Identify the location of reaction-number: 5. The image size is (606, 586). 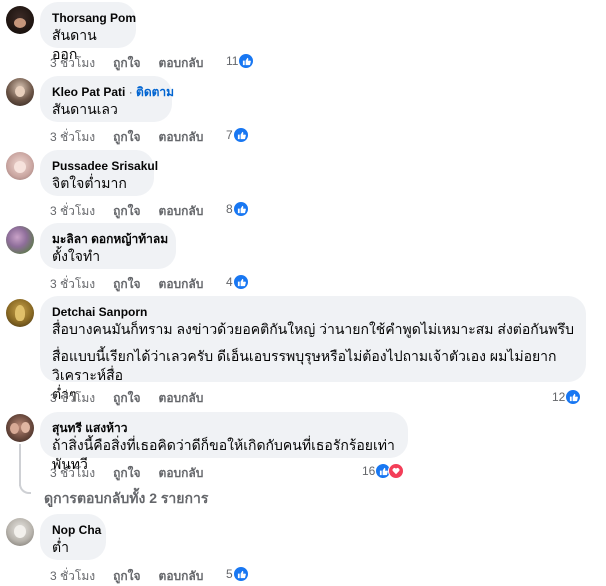
(229, 574).